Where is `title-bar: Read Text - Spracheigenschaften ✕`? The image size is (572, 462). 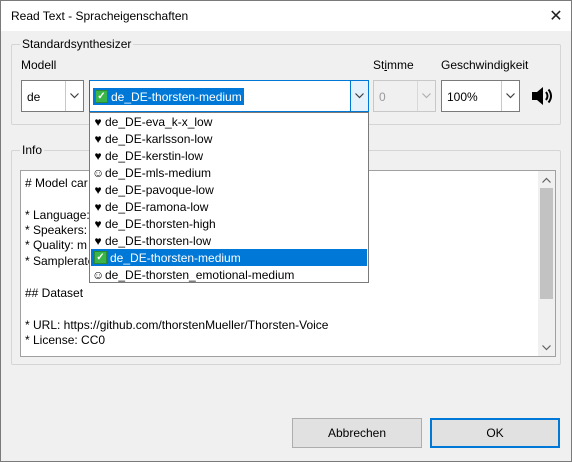
title-bar: Read Text - Spracheigenschaften ✕ is located at coordinates (286, 16).